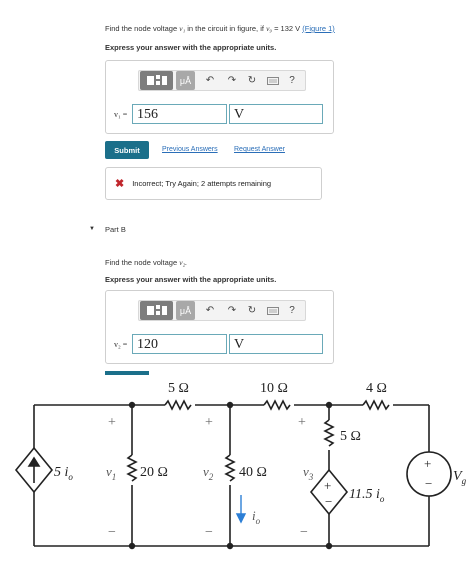 This screenshot has width=474, height=580. I want to click on label-r-top1: 5 Ω, so click(178, 388).